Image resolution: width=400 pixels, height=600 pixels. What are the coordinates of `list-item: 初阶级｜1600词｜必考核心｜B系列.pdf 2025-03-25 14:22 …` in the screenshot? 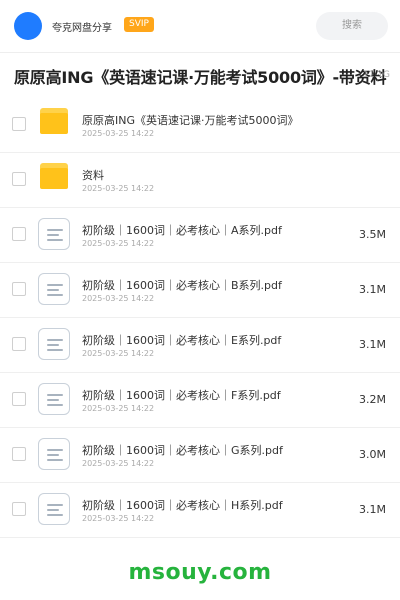 It's located at (200, 290).